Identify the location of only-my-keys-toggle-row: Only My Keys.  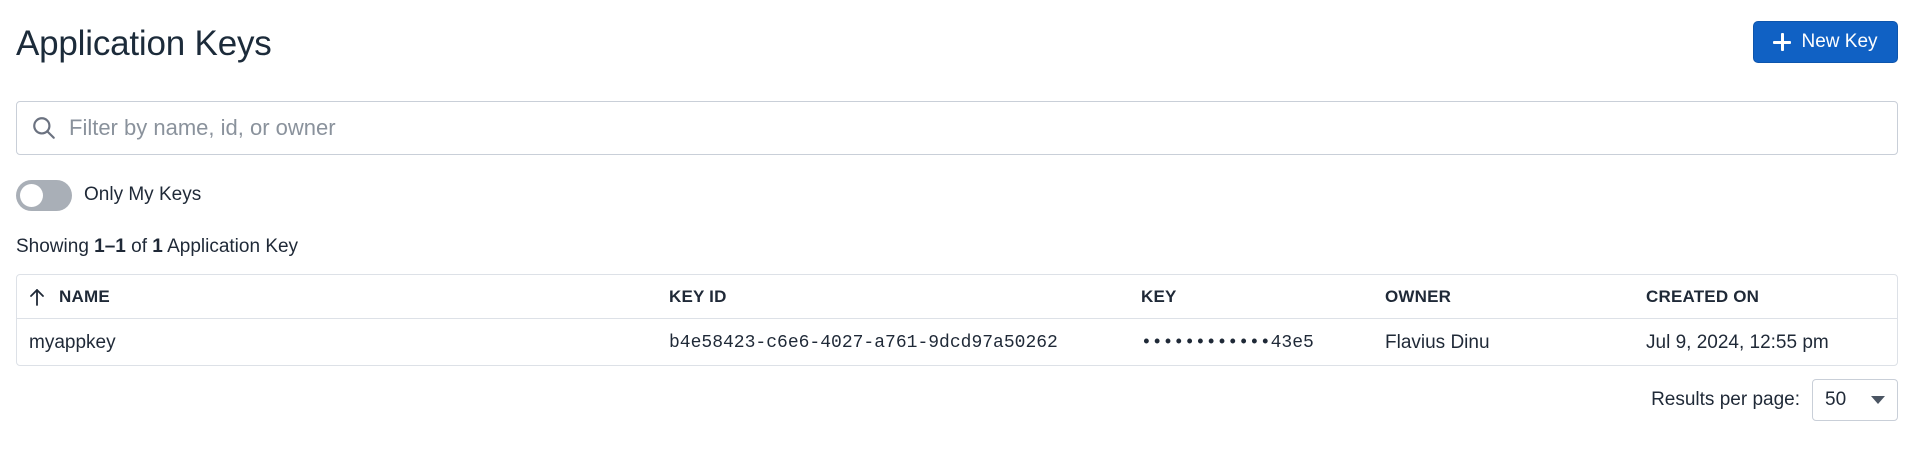
(108, 195).